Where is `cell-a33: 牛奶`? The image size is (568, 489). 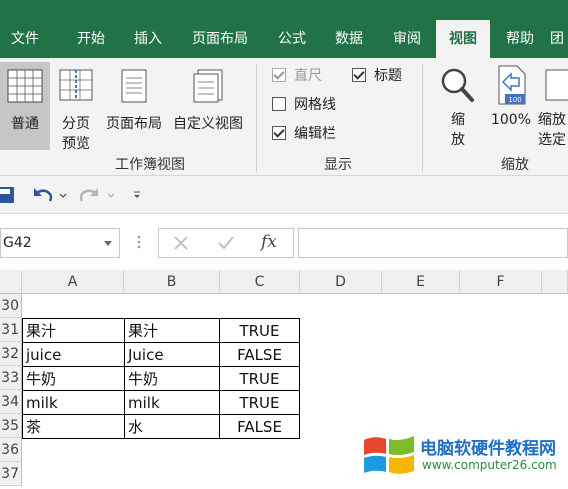
cell-a33: 牛奶 is located at coordinates (73, 379).